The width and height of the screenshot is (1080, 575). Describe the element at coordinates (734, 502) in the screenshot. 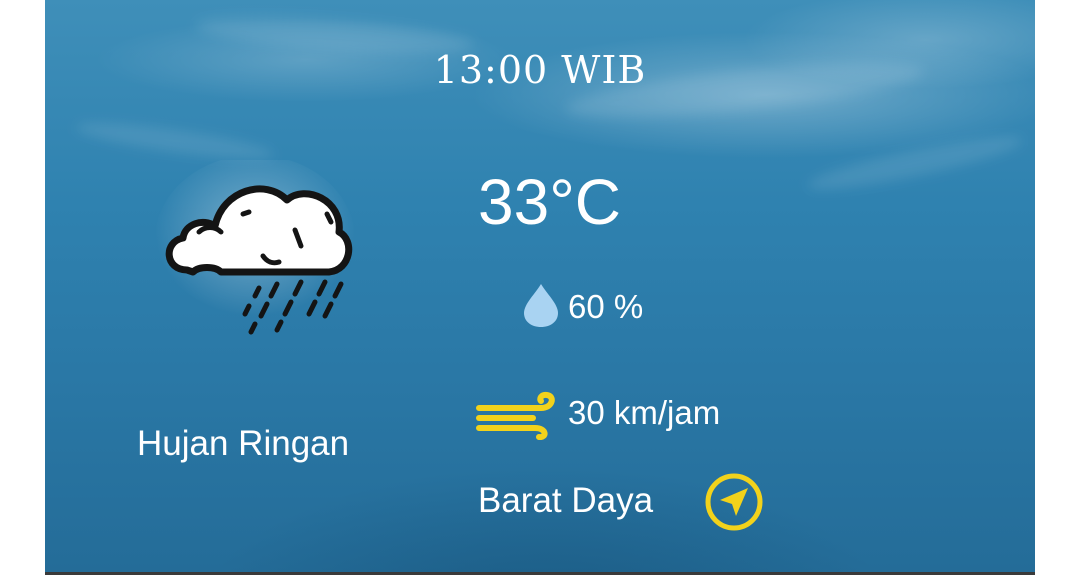

I see `compass-arrow-icon` at that location.